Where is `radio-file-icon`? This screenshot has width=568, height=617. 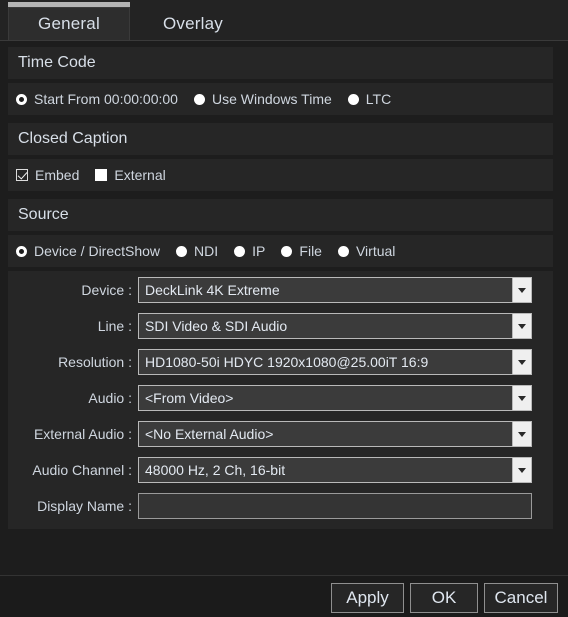 radio-file-icon is located at coordinates (287, 251).